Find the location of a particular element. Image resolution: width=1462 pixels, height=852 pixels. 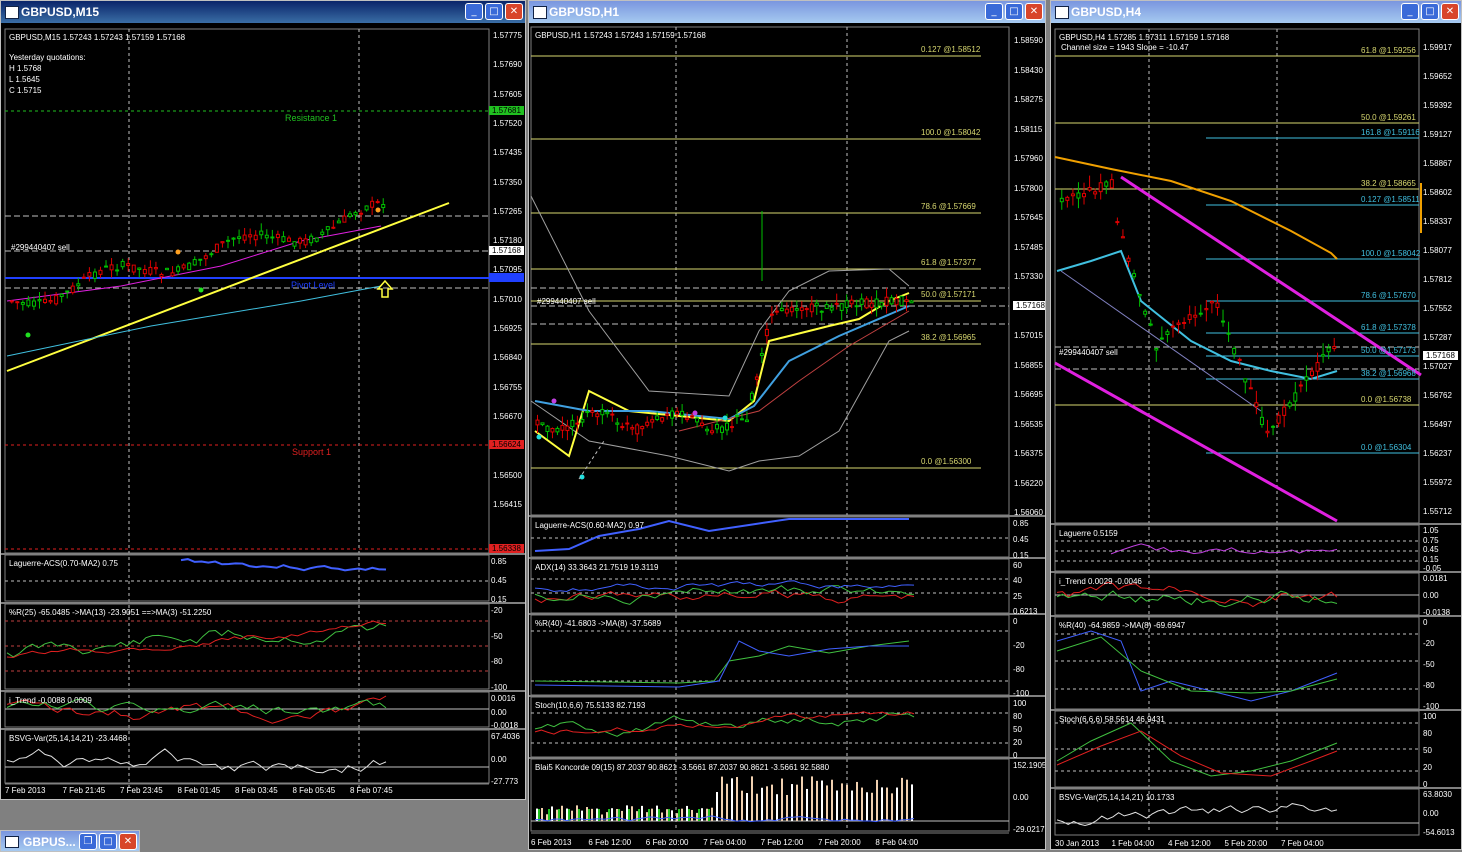

fibonacci-label: 78.6 @1.57670 is located at coordinates (1388, 295).